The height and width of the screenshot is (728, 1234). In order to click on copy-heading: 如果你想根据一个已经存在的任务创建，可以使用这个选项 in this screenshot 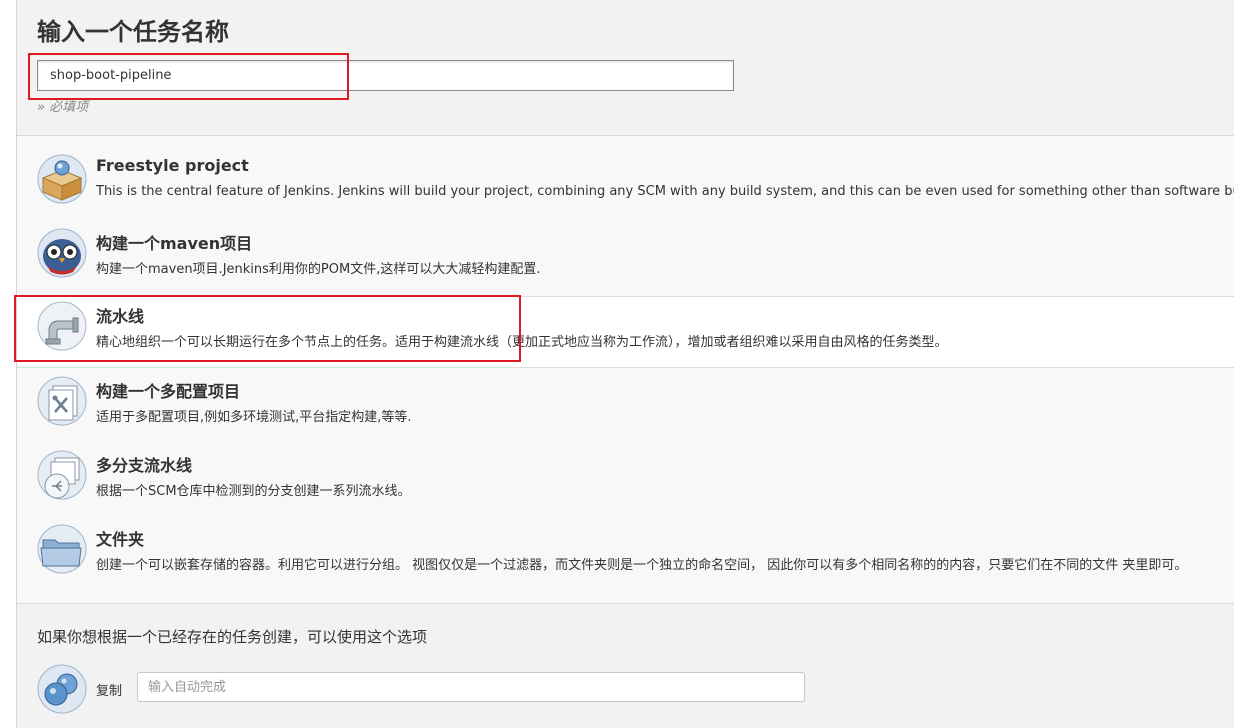, I will do `click(232, 637)`.